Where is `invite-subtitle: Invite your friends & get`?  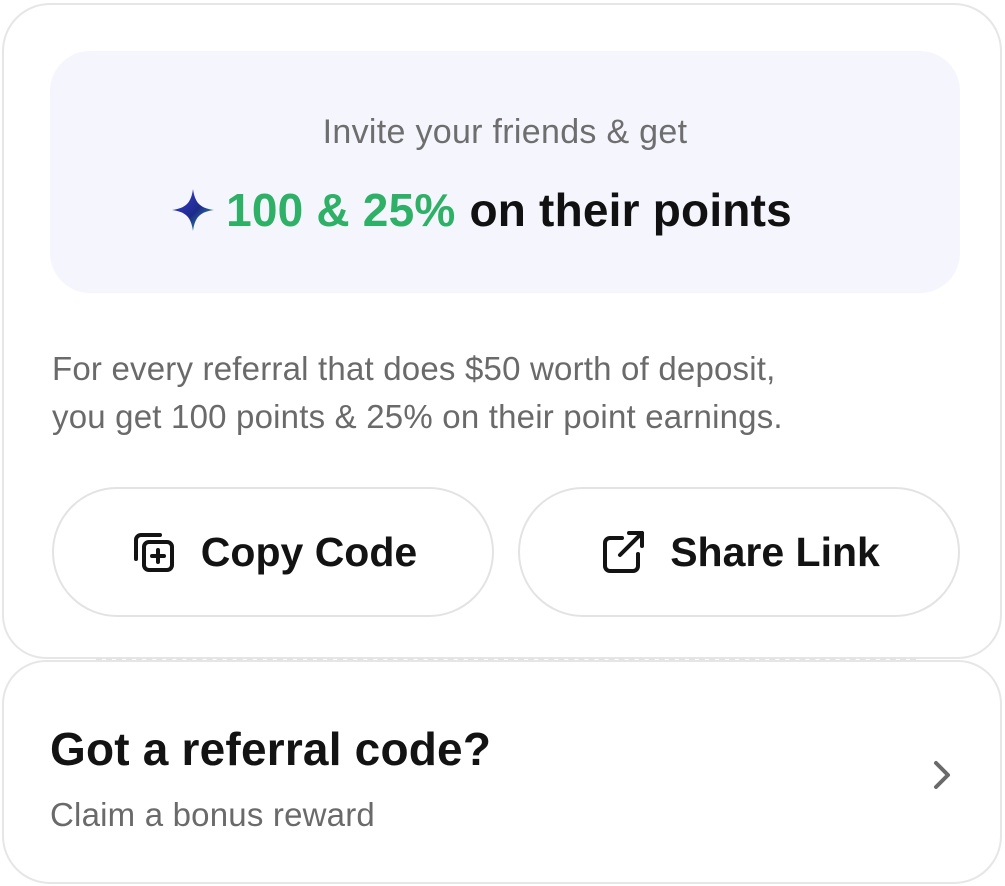 invite-subtitle: Invite your friends & get is located at coordinates (505, 132).